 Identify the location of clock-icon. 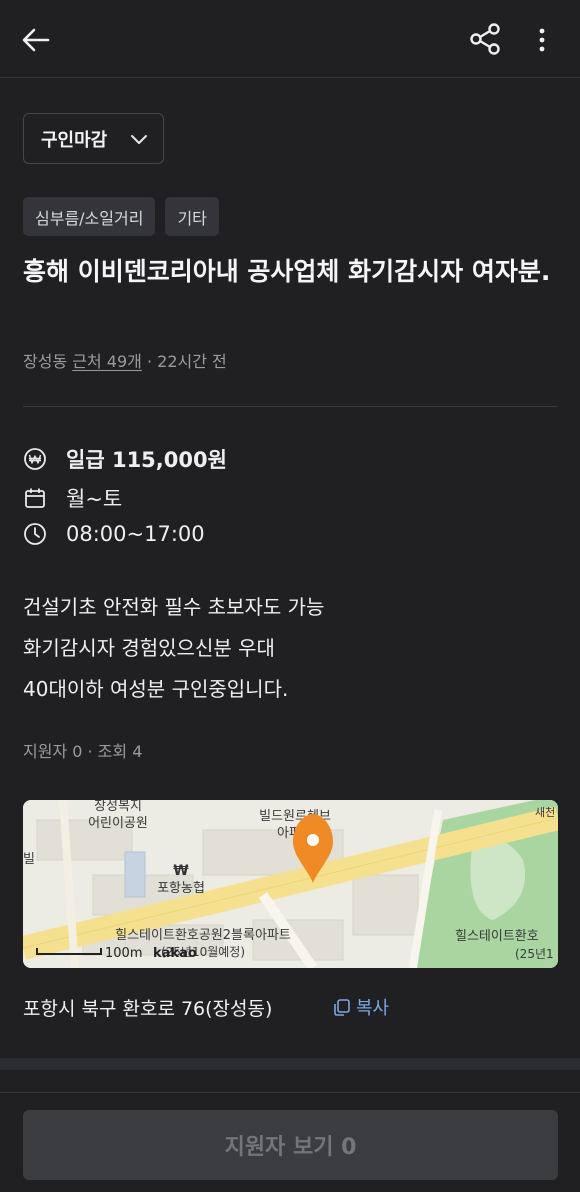
(35, 534).